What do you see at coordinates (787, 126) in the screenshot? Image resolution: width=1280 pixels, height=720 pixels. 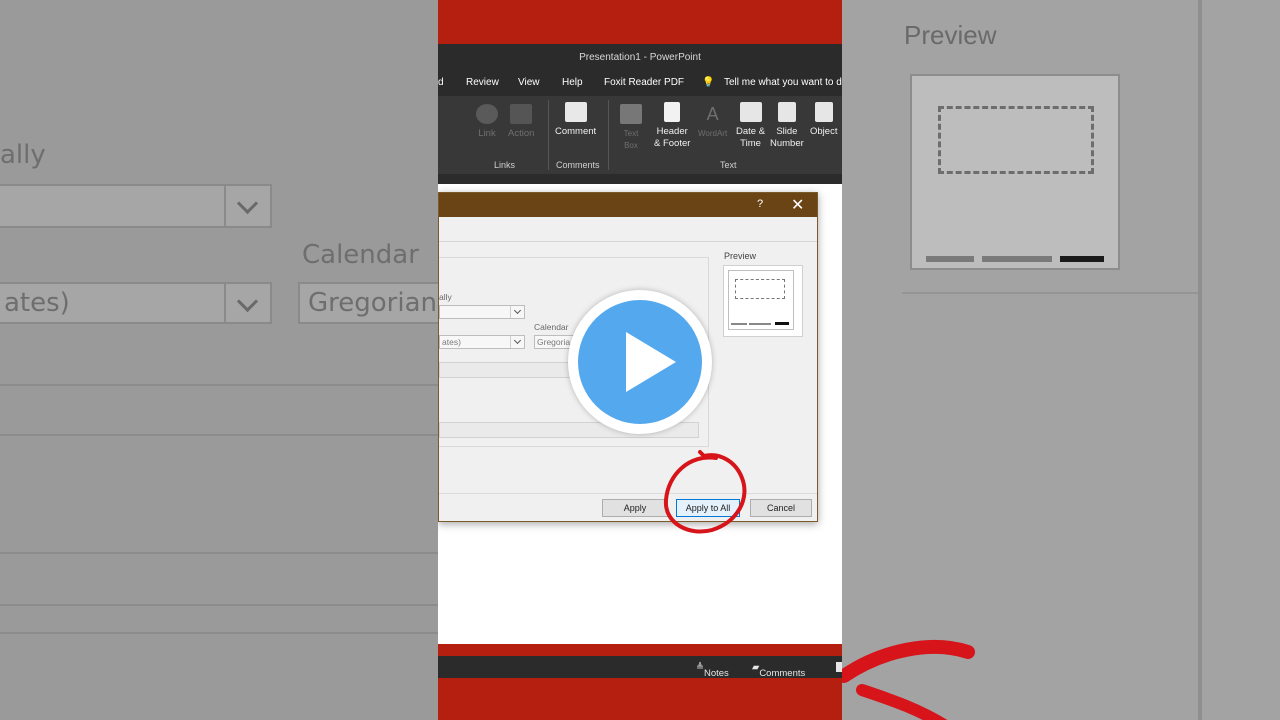 I see `slide-number-button: Slide Number` at bounding box center [787, 126].